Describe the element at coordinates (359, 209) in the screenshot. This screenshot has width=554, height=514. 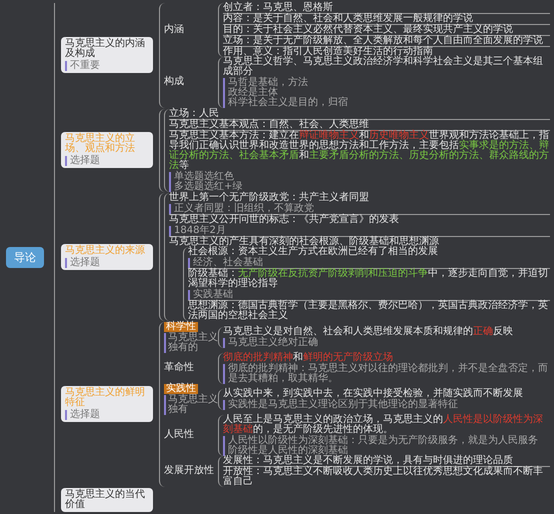
I see `note-block: 正义者同盟：旧组织，不算政党` at that location.